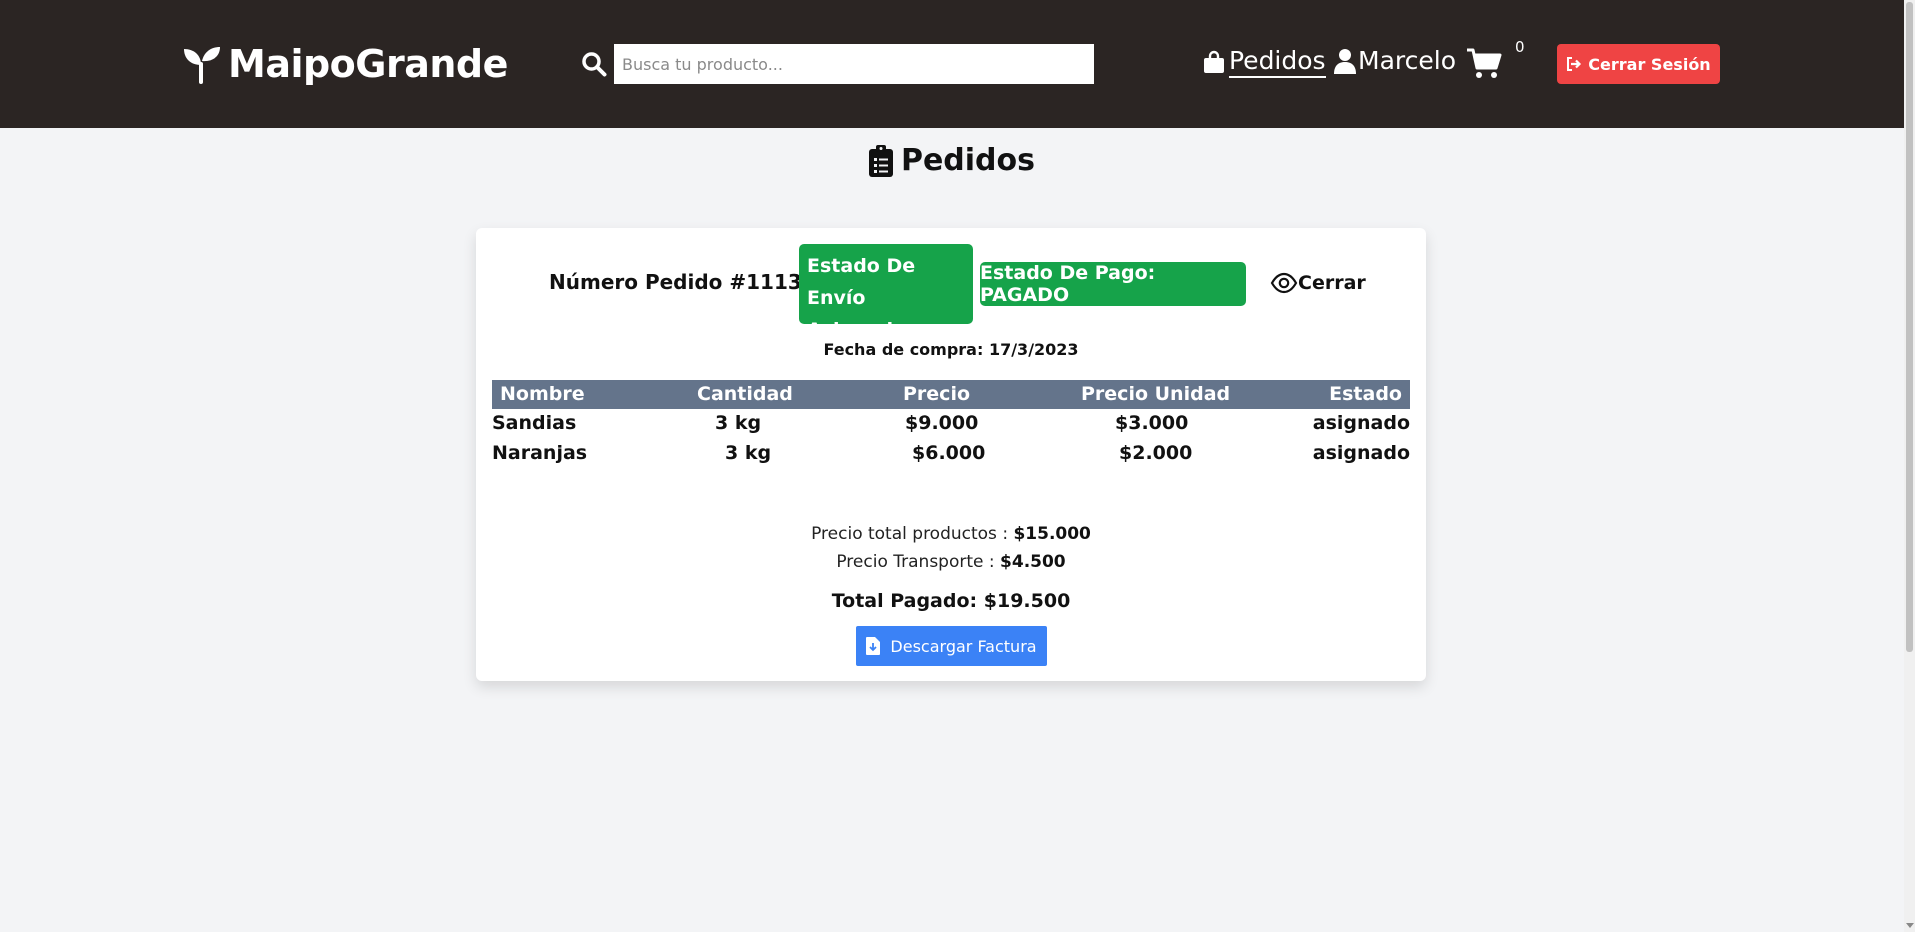  What do you see at coordinates (880, 160) in the screenshot?
I see `clipboard-list-icon` at bounding box center [880, 160].